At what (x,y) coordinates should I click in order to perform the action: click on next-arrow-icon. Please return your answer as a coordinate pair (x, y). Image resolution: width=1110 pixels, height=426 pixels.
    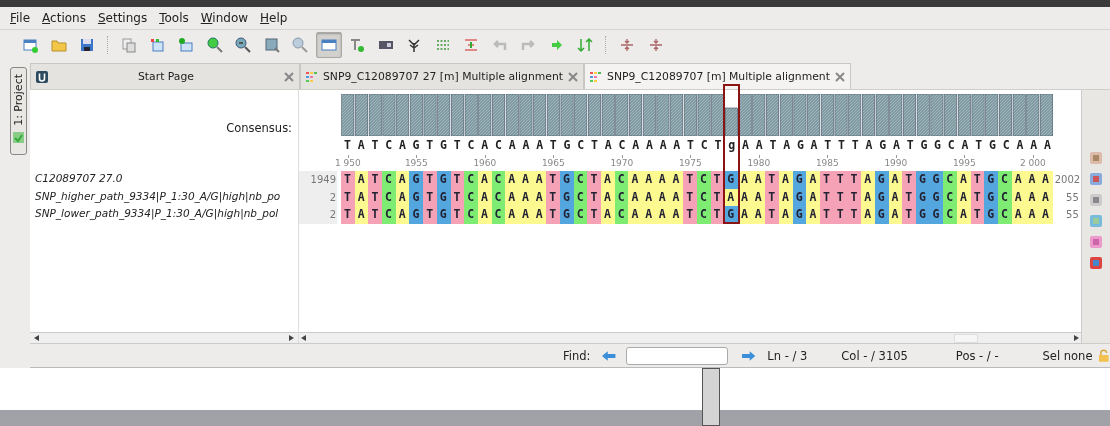
    Looking at the image, I should click on (748, 355).